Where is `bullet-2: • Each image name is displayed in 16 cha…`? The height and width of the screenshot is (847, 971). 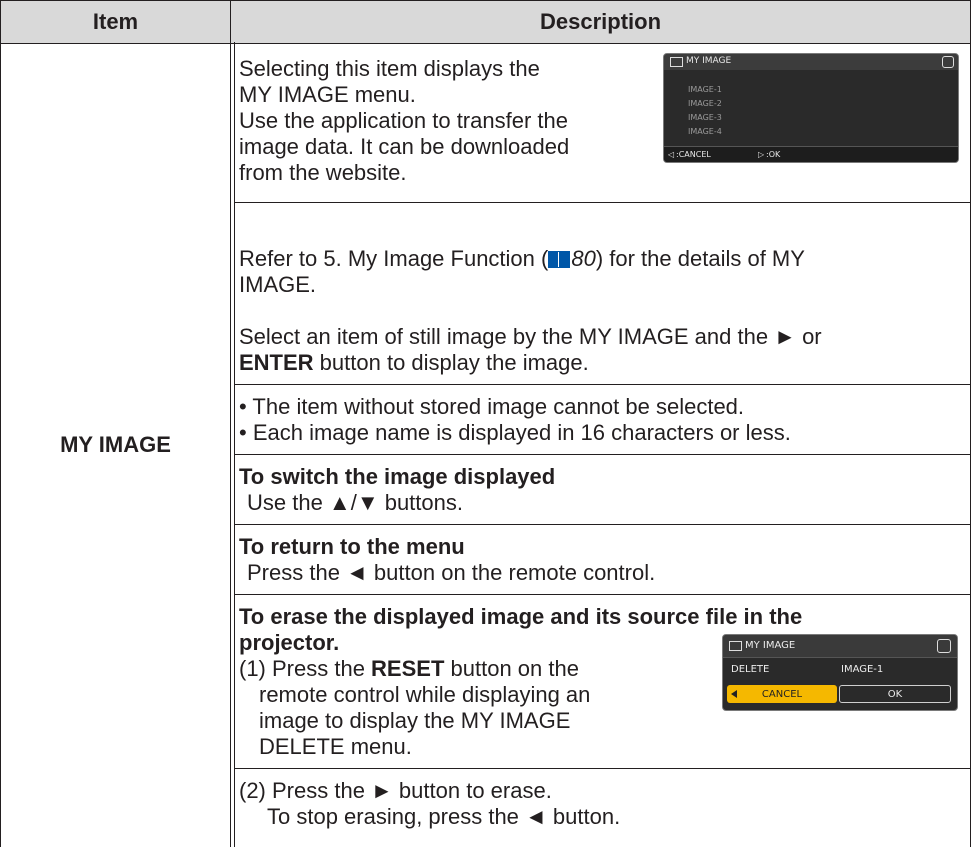 bullet-2: • Each image name is displayed in 16 cha… is located at coordinates (515, 432).